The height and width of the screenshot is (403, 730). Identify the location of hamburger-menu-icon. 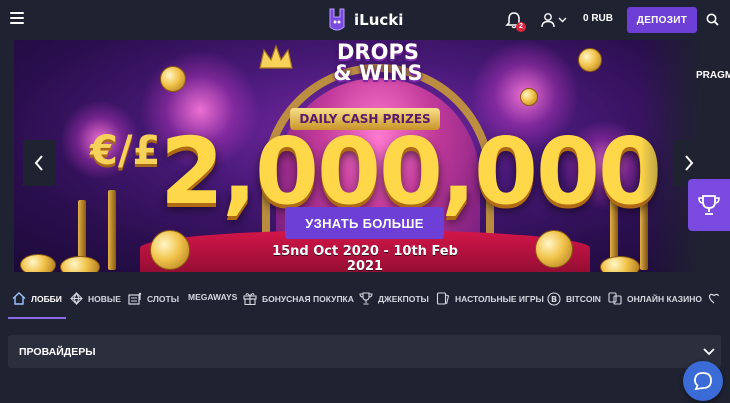
(17, 18).